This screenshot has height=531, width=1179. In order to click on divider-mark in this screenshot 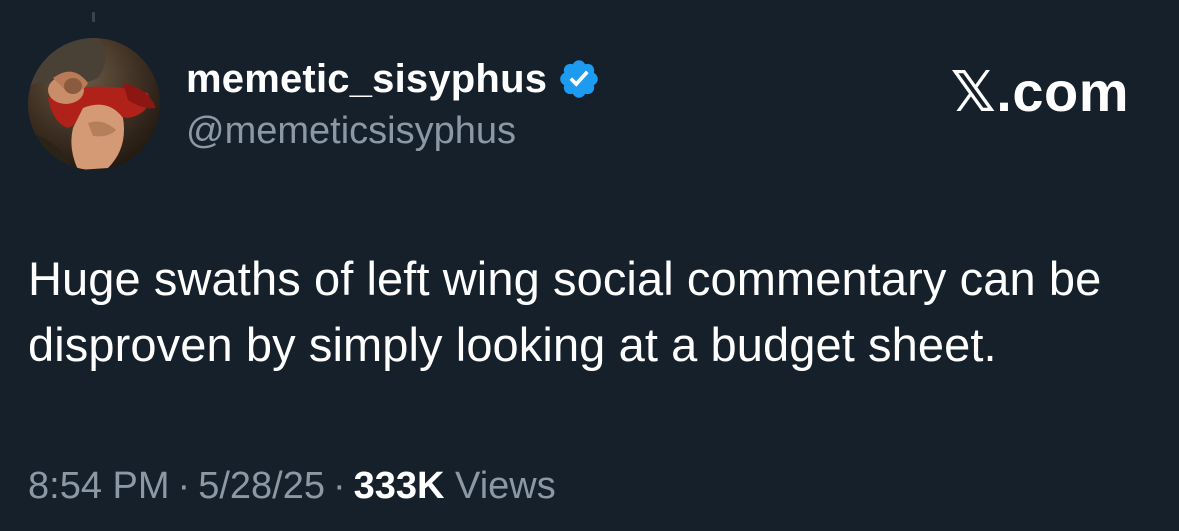, I will do `click(93, 17)`.